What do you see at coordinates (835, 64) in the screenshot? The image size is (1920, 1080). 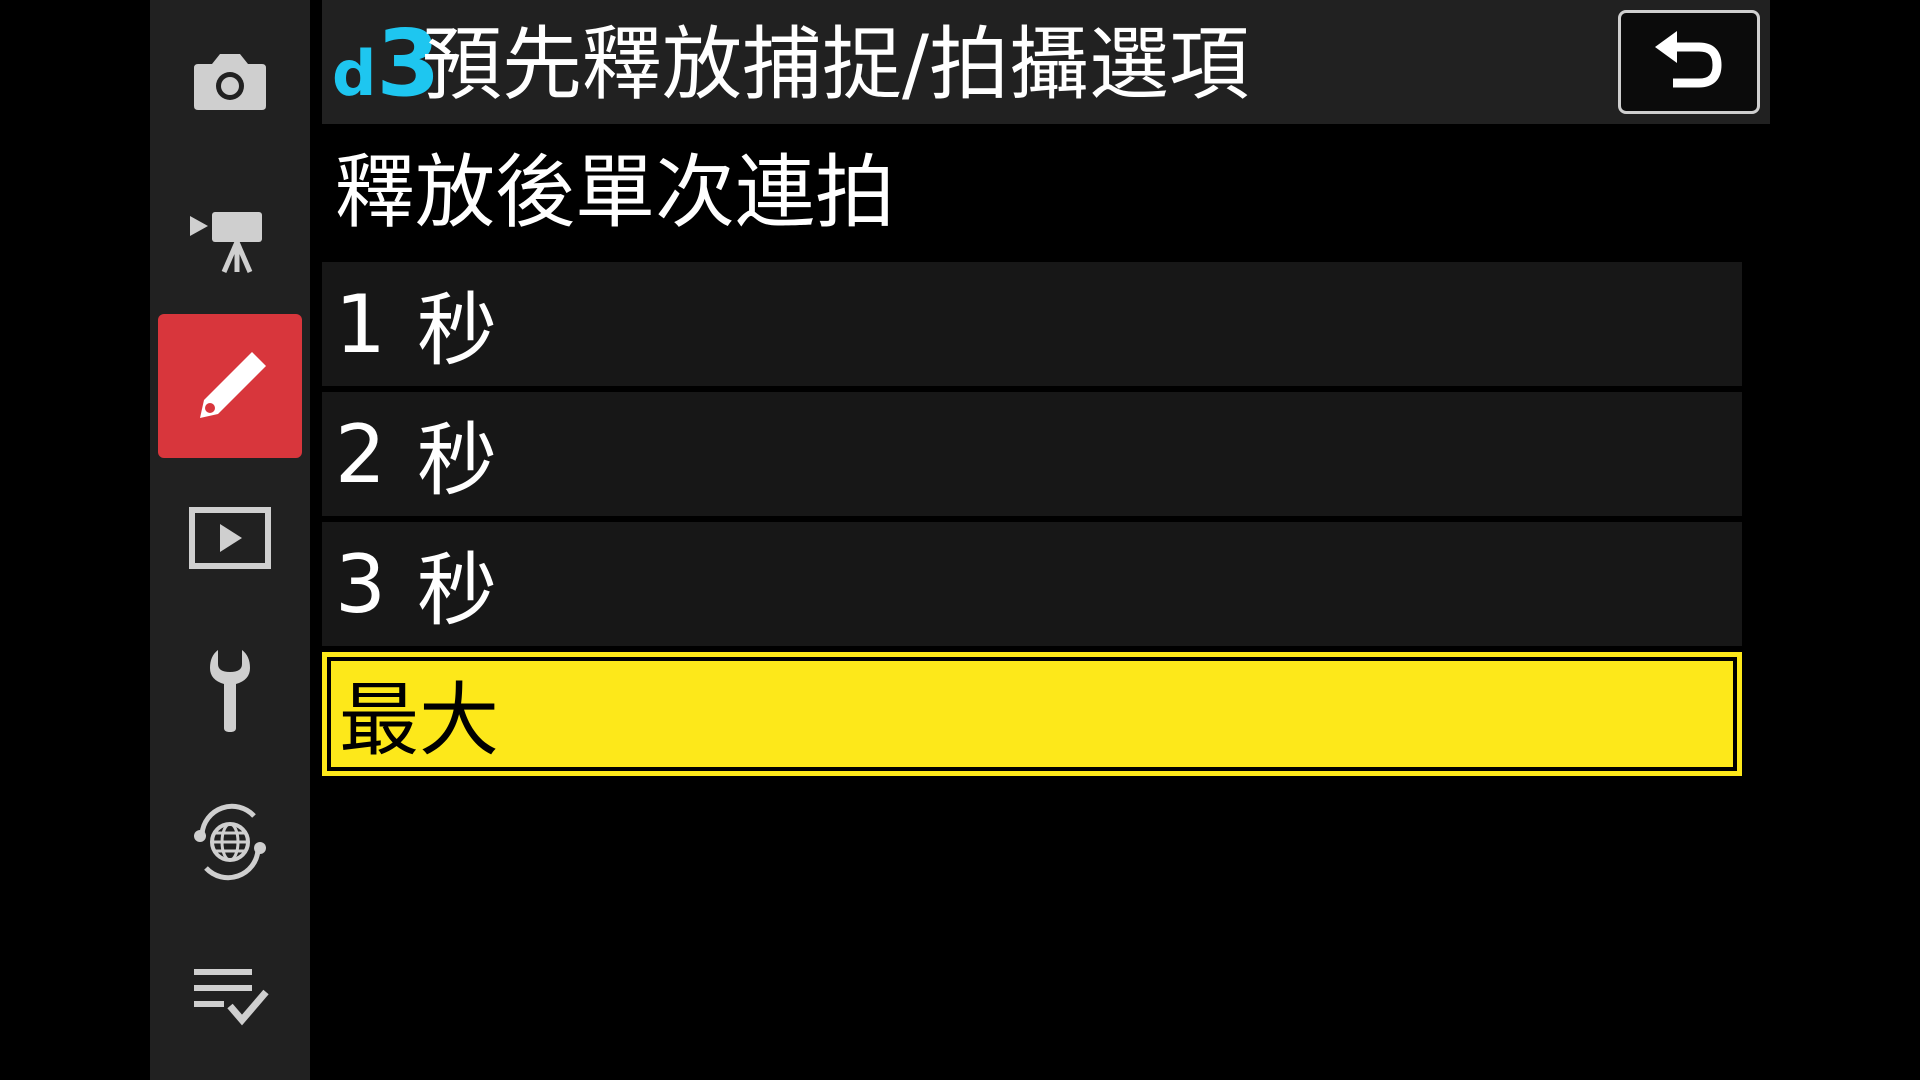 I see `page-title: 預先釋放捕捉/拍攝選項` at bounding box center [835, 64].